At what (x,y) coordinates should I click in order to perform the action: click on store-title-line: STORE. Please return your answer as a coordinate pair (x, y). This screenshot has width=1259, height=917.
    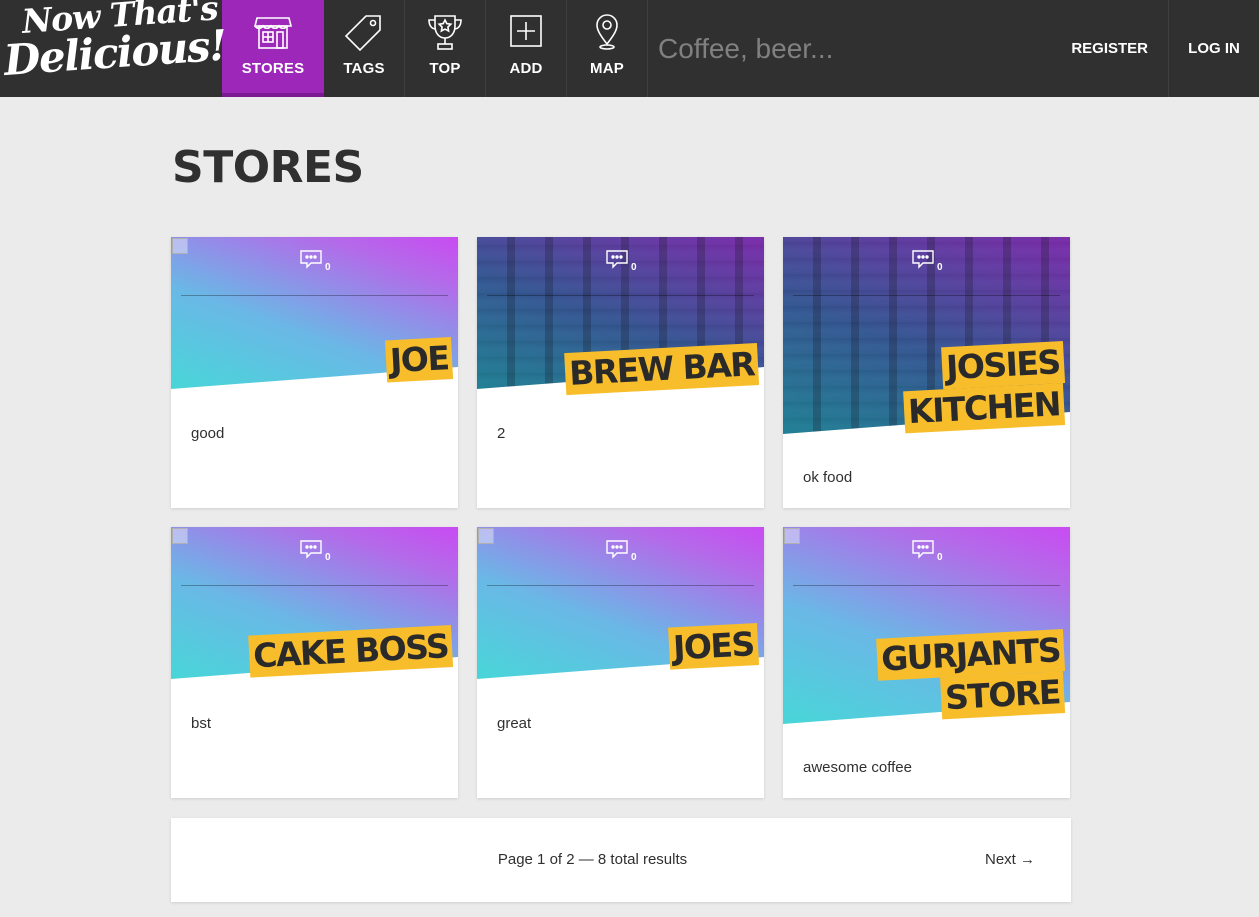
    Looking at the image, I should click on (1003, 695).